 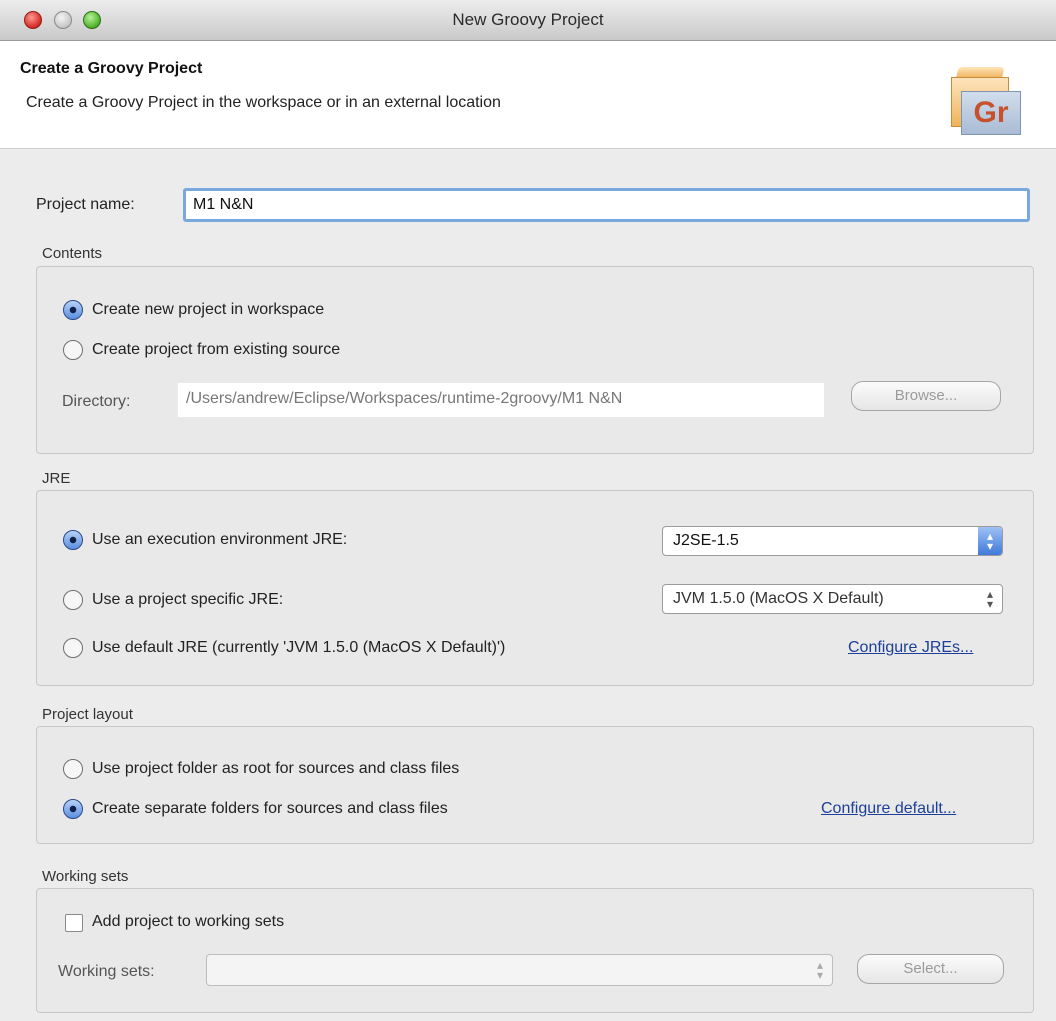 What do you see at coordinates (188, 921) in the screenshot?
I see `add-to-working-sets-label: Add project to working sets` at bounding box center [188, 921].